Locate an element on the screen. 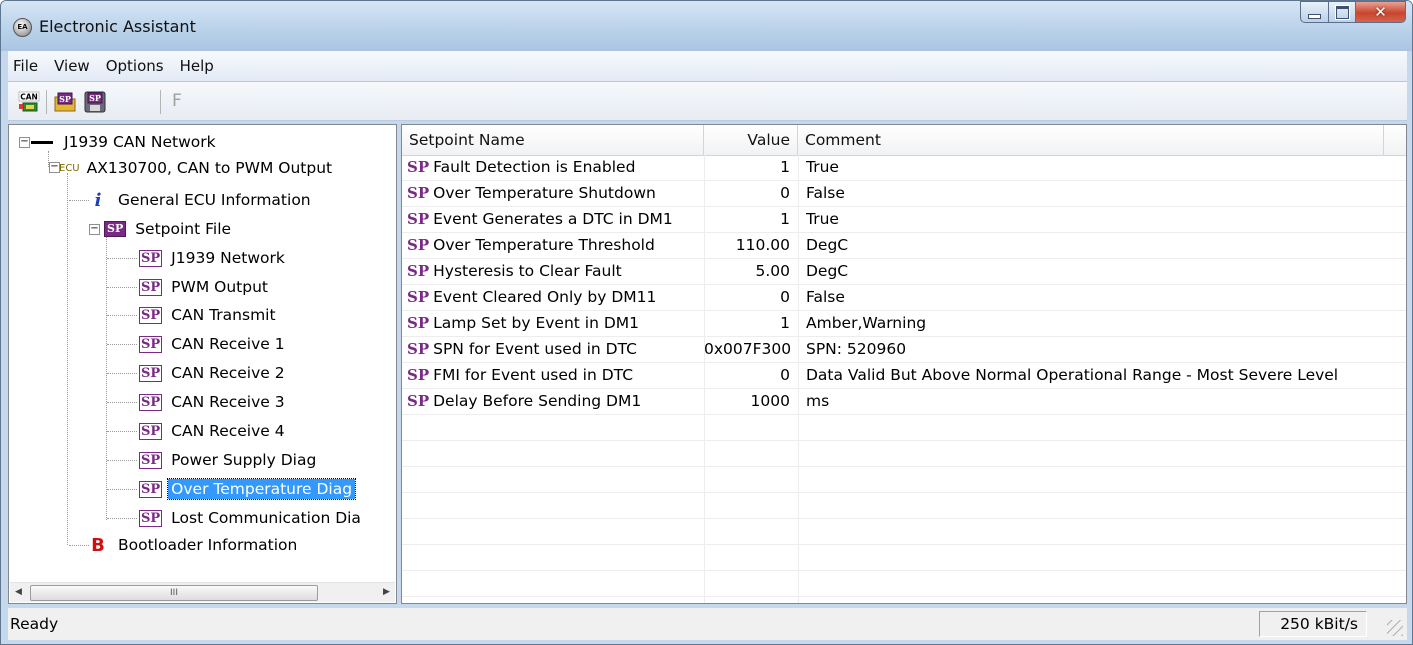 This screenshot has height=645, width=1413. tree-item-label: CAN Receive 4 is located at coordinates (228, 431).